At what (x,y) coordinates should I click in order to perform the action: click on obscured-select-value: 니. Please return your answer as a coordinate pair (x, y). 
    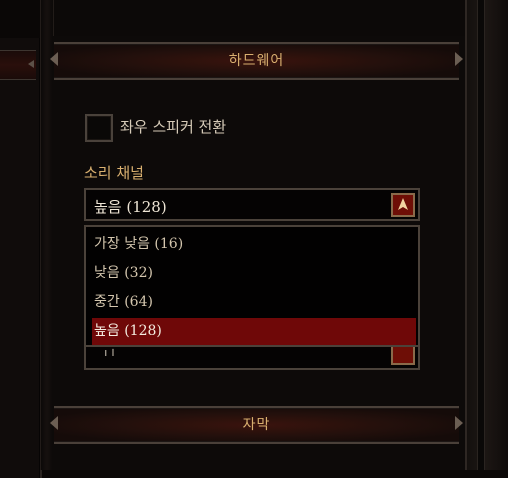
    Looking at the image, I should click on (110, 352).